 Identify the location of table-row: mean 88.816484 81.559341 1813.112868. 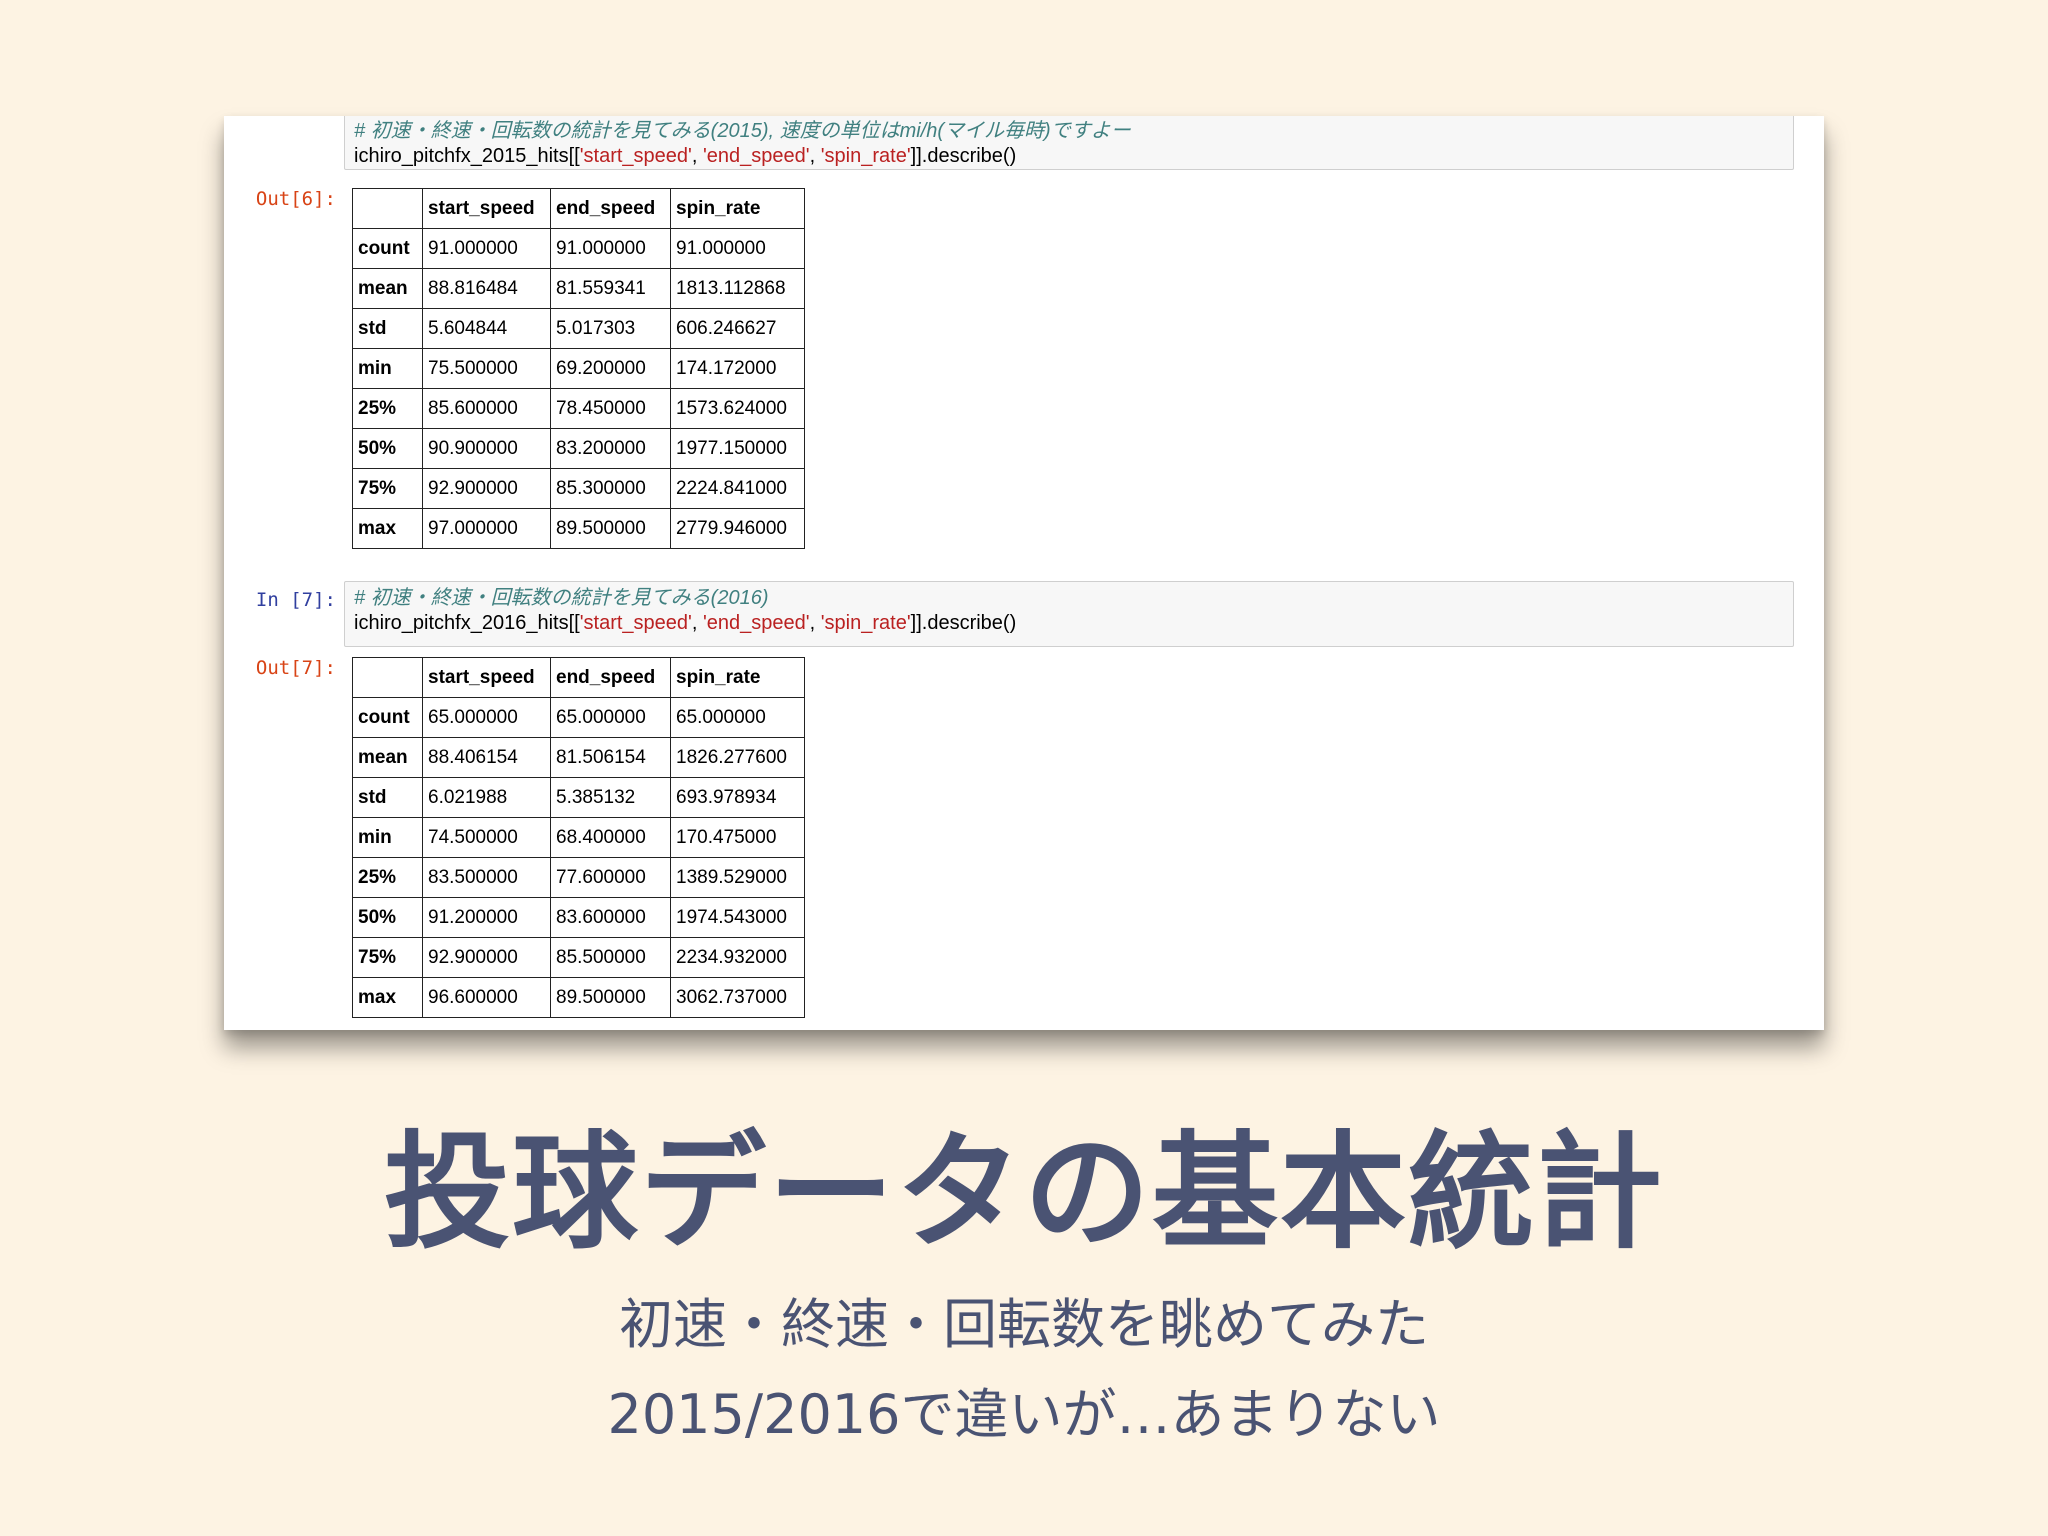
(578, 288).